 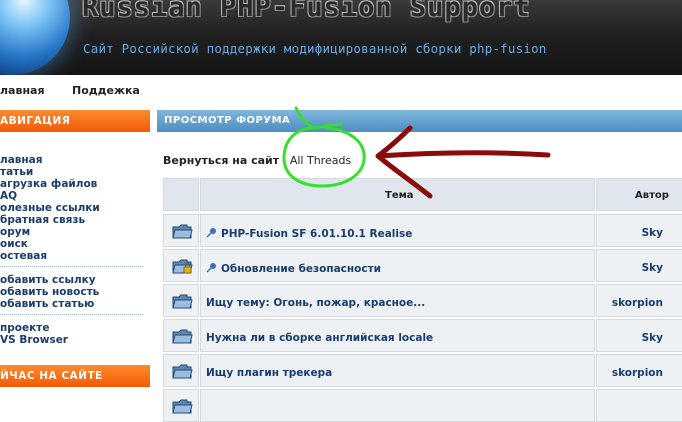 I want to click on table-row: Ищу плагин трекера skorpion, so click(x=422, y=370).